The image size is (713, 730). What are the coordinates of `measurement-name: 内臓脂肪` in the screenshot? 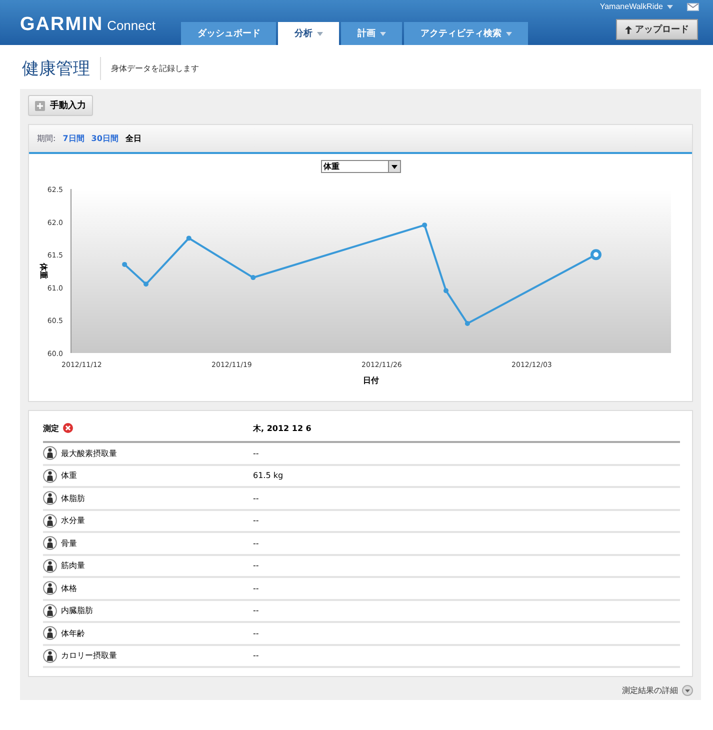 It's located at (77, 610).